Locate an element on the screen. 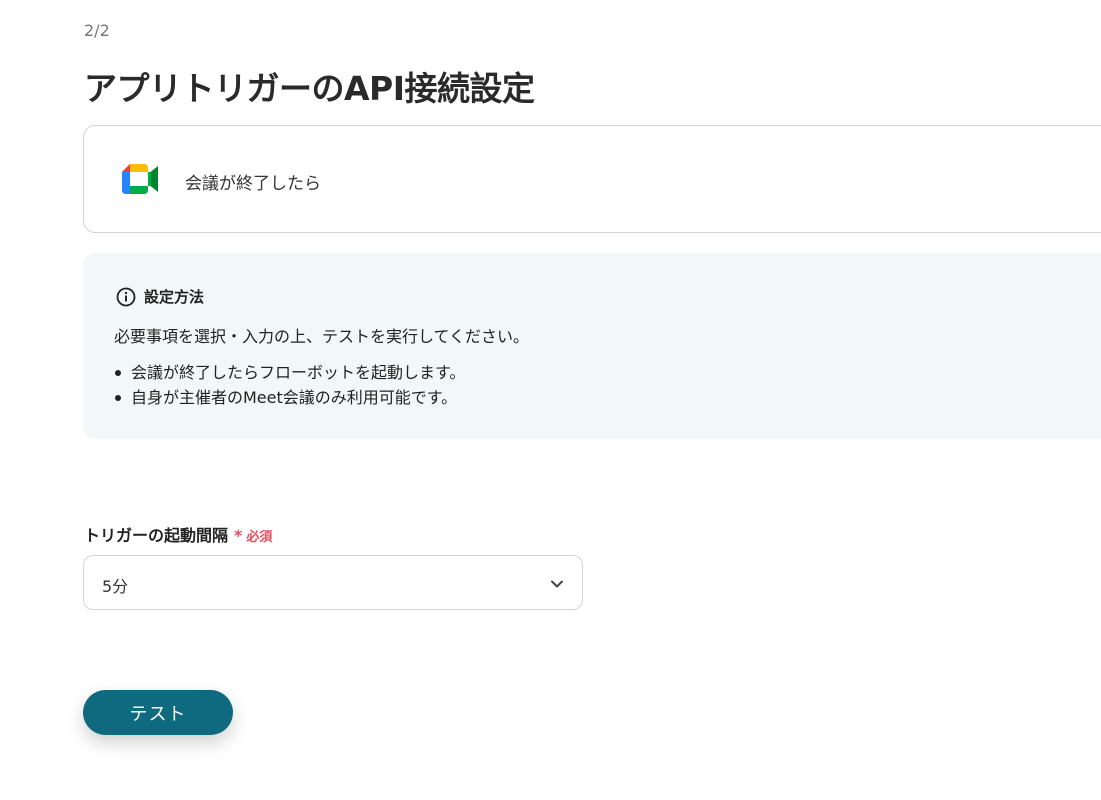 This screenshot has height=800, width=1101. list-item: 会議が終了したらフローボットを起動します。 is located at coordinates (289, 372).